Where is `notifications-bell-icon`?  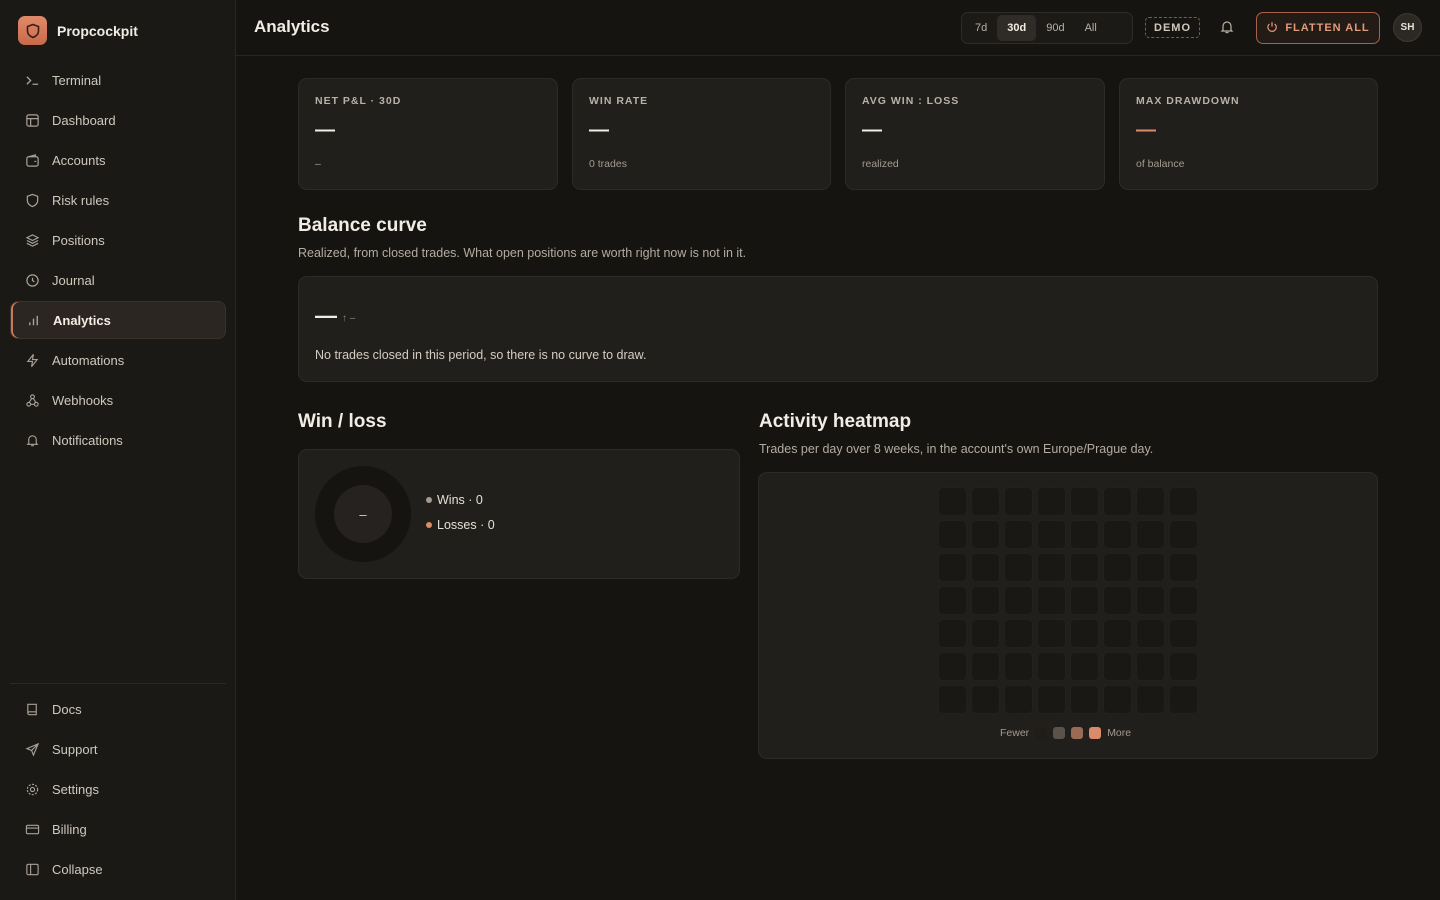 notifications-bell-icon is located at coordinates (1227, 28).